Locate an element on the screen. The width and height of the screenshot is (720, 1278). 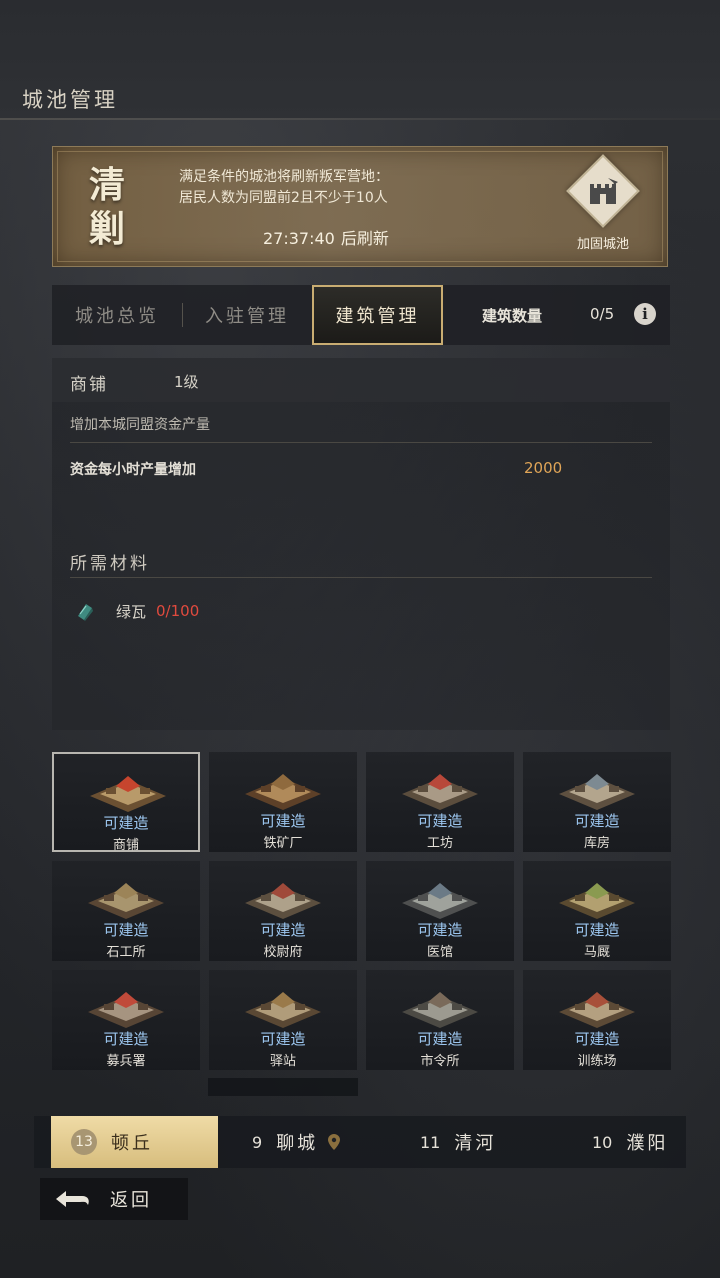
city-number-badge: 13 is located at coordinates (84, 1142).